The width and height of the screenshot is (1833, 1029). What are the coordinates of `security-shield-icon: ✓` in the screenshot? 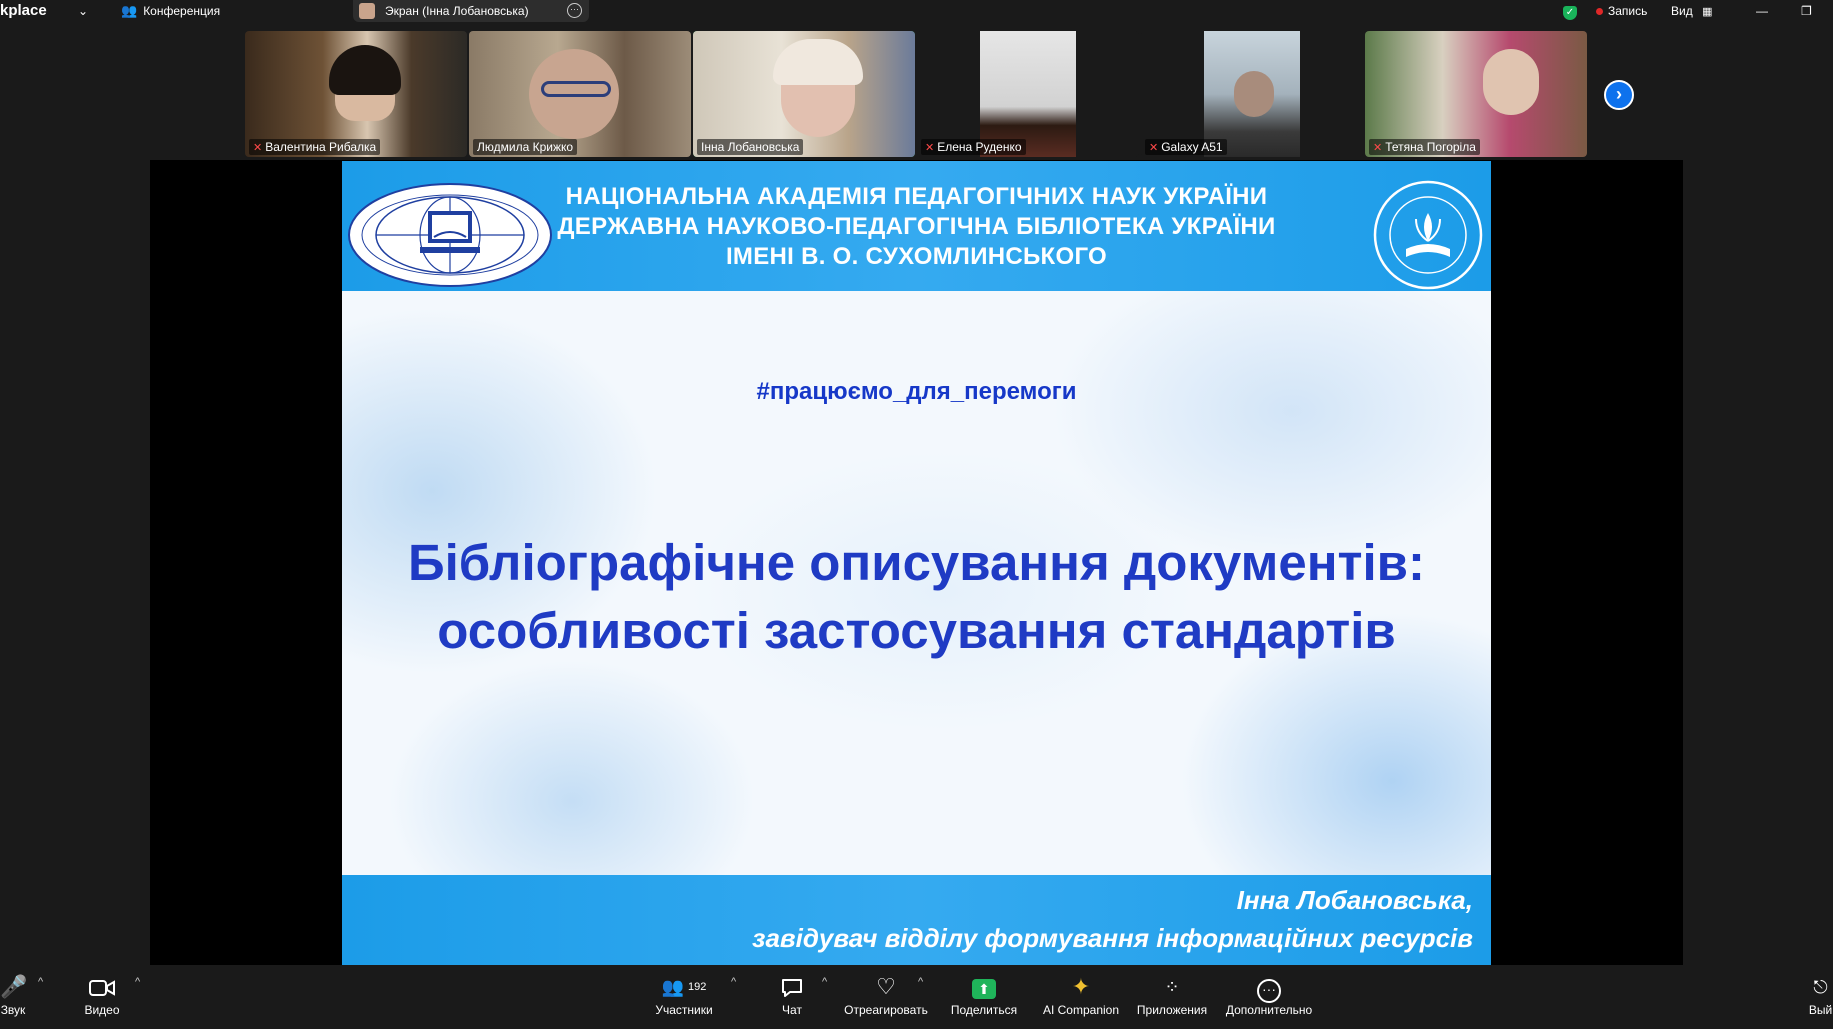 It's located at (1570, 11).